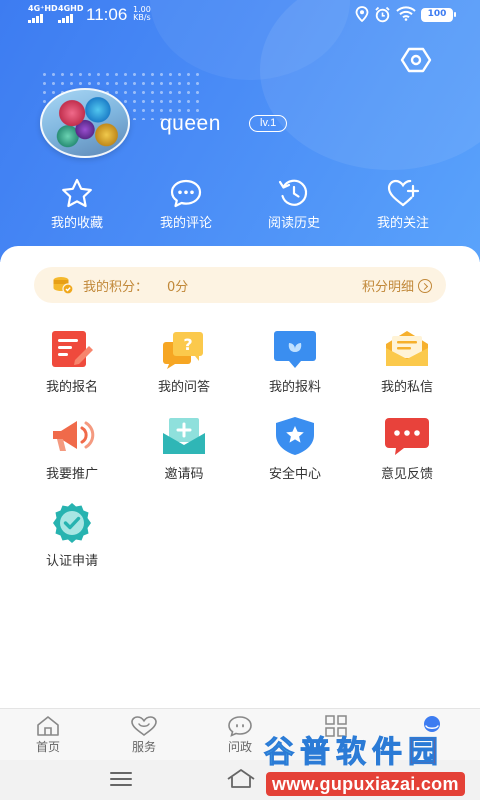 The image size is (480, 800). I want to click on menu-item-label: 认证申请, so click(71, 561).